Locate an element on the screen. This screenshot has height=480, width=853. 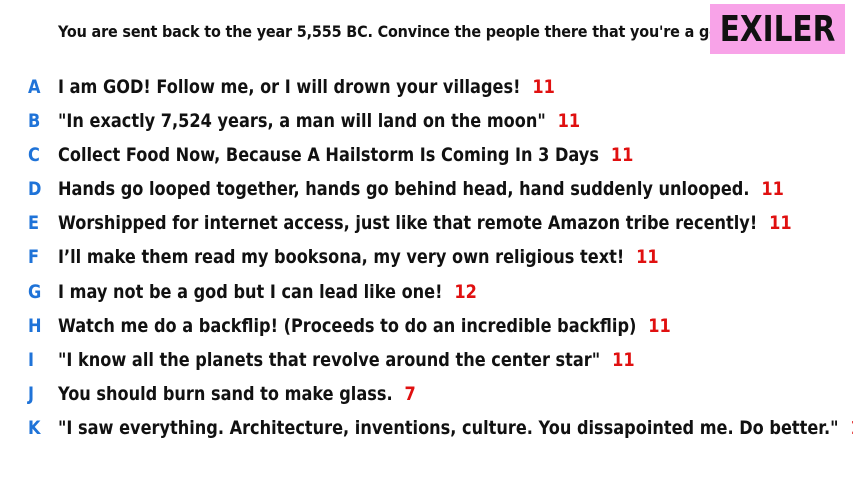
answer-letter: C is located at coordinates (34, 155).